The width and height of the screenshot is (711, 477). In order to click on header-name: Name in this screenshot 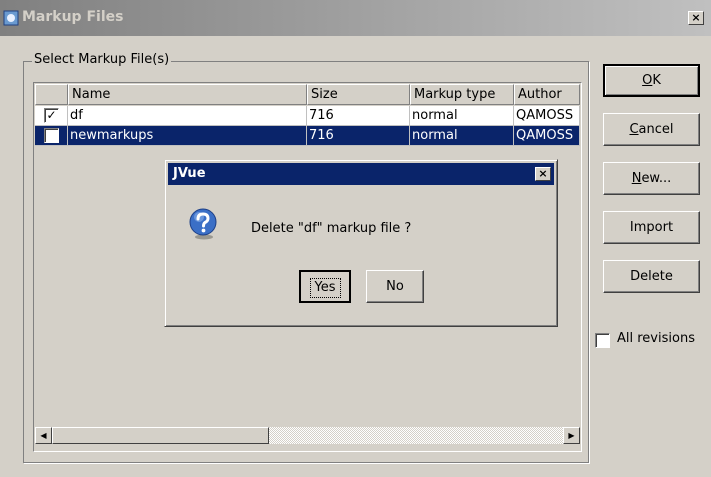, I will do `click(187, 94)`.